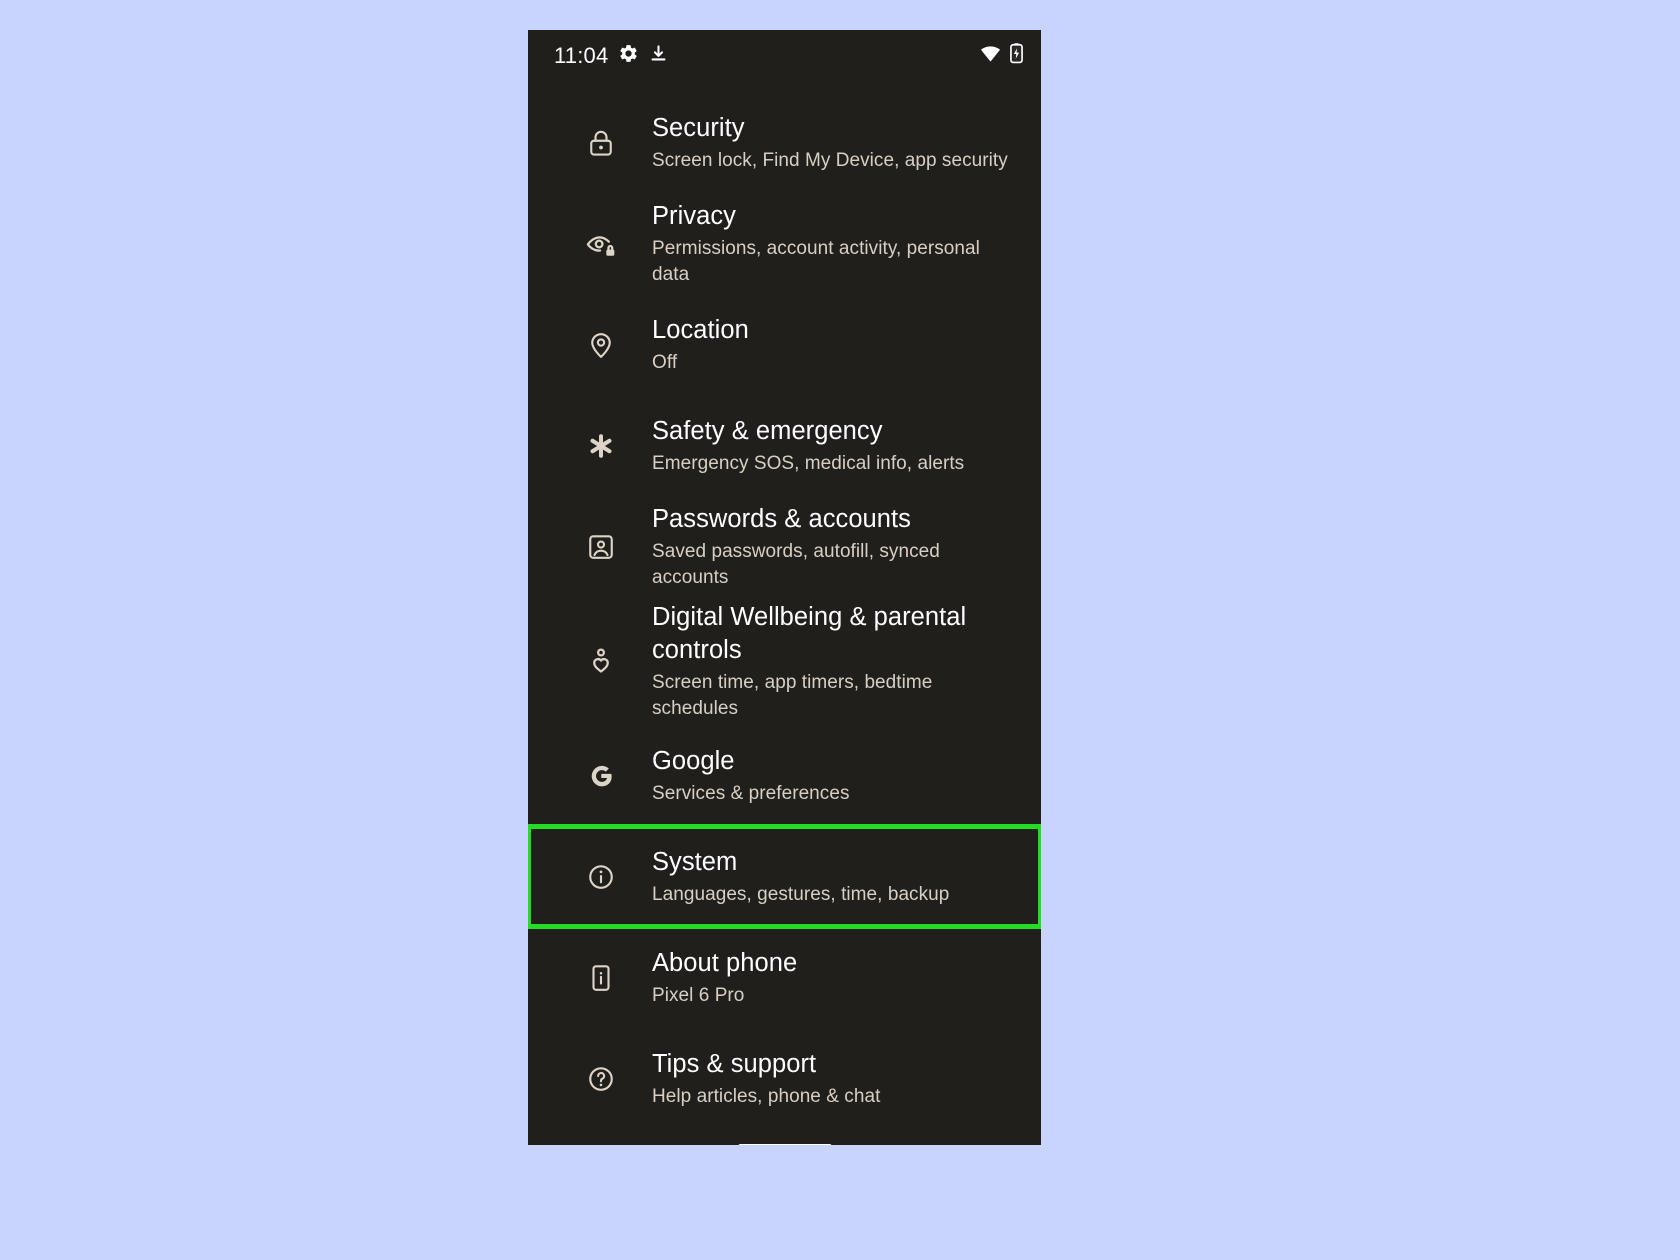  I want to click on status-bar-clock: 11:04, so click(581, 55).